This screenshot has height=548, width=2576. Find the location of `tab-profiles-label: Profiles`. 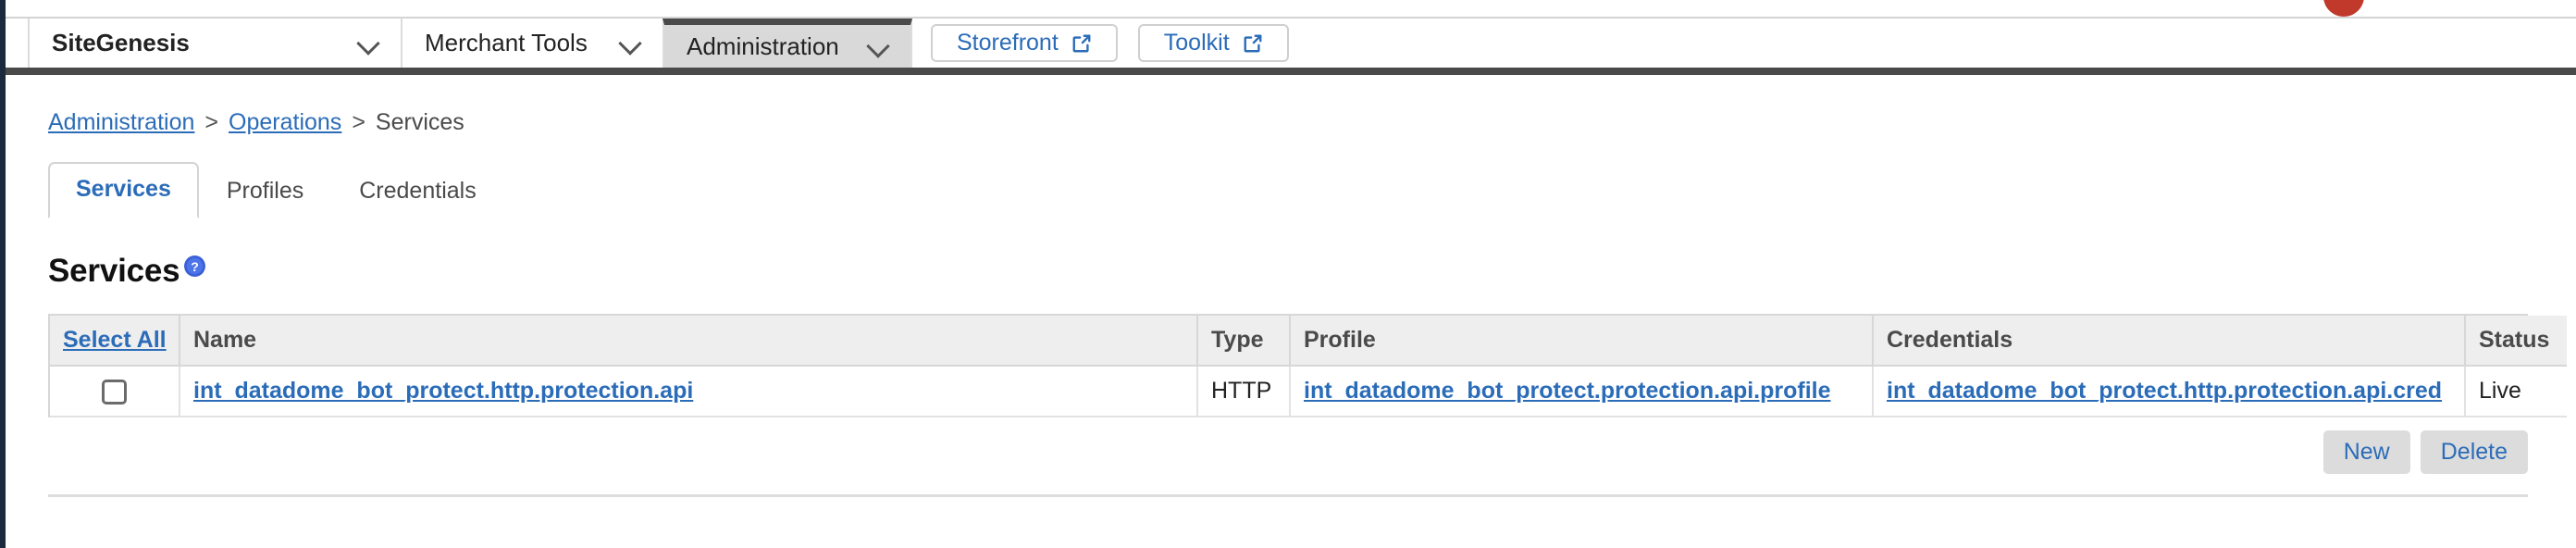

tab-profiles-label: Profiles is located at coordinates (265, 191).